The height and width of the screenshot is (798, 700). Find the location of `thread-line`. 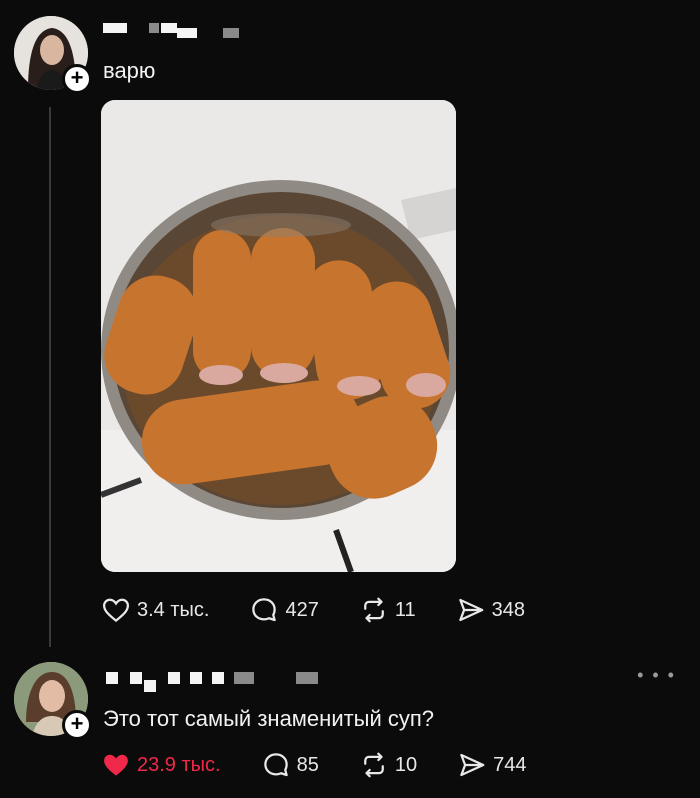

thread-line is located at coordinates (50, 377).